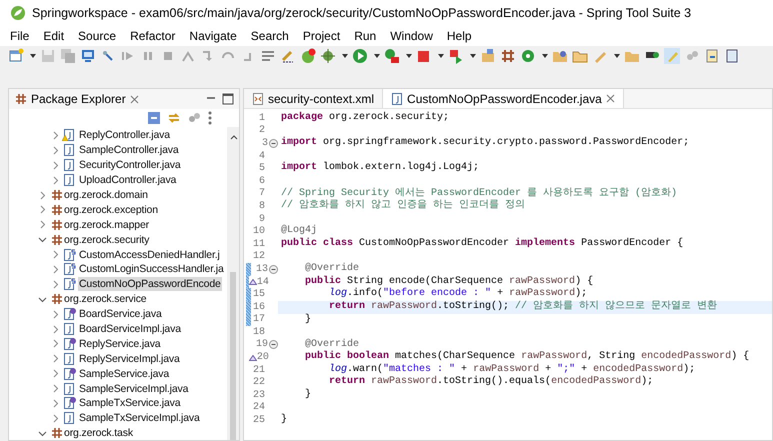 This screenshot has width=773, height=441. Describe the element at coordinates (265, 143) in the screenshot. I see `line-number: 3` at that location.